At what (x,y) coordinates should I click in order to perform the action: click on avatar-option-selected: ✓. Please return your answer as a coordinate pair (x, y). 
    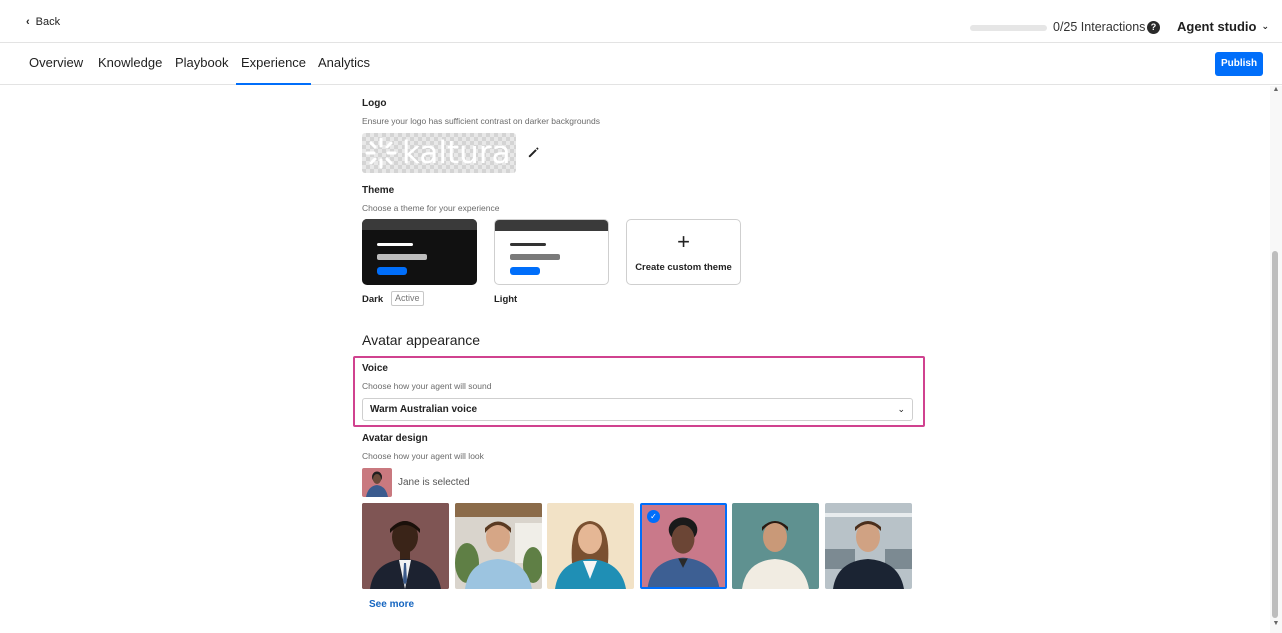
    Looking at the image, I should click on (683, 546).